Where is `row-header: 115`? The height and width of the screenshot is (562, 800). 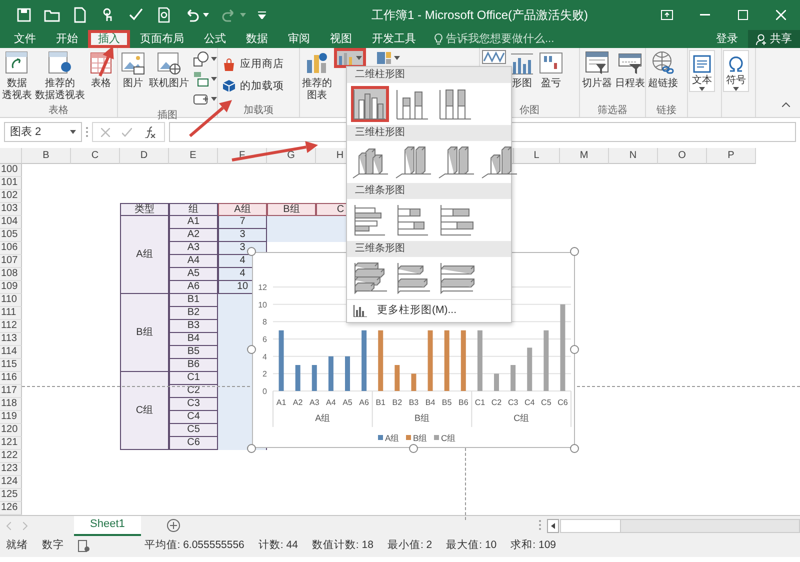 row-header: 115 is located at coordinates (11, 365).